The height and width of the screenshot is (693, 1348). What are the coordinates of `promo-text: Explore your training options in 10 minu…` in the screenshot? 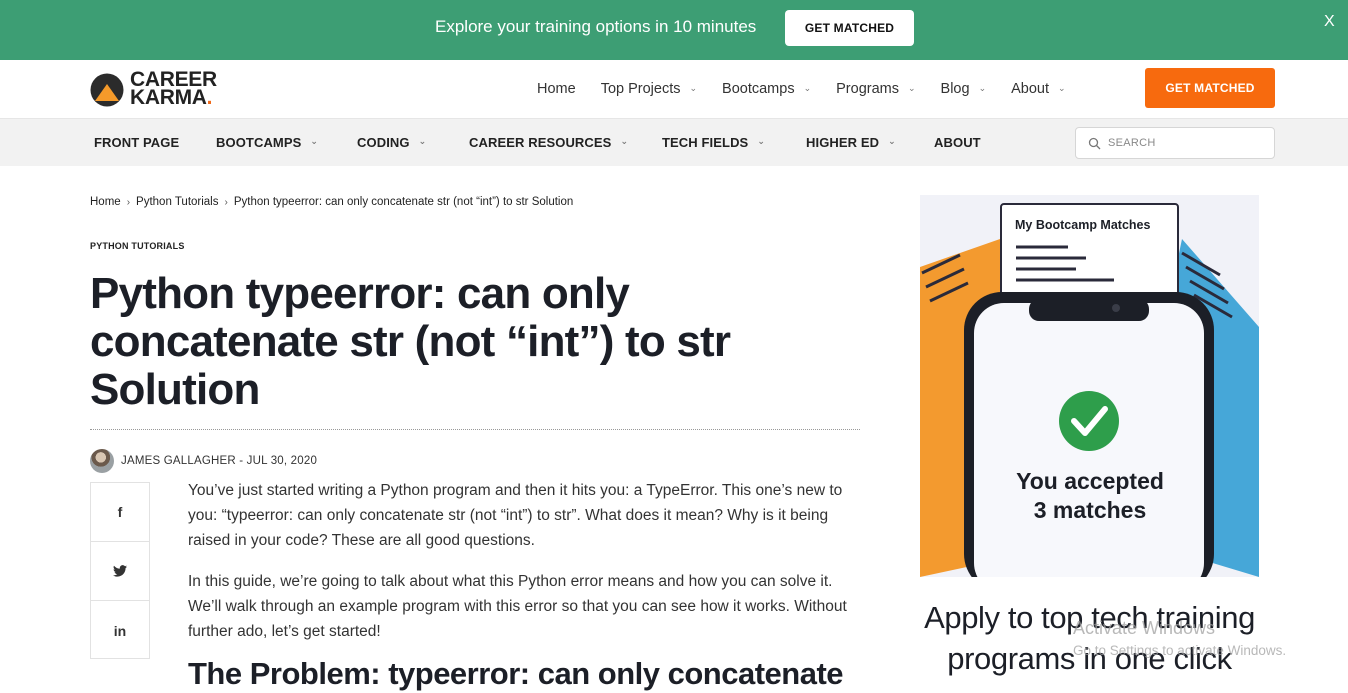 It's located at (596, 26).